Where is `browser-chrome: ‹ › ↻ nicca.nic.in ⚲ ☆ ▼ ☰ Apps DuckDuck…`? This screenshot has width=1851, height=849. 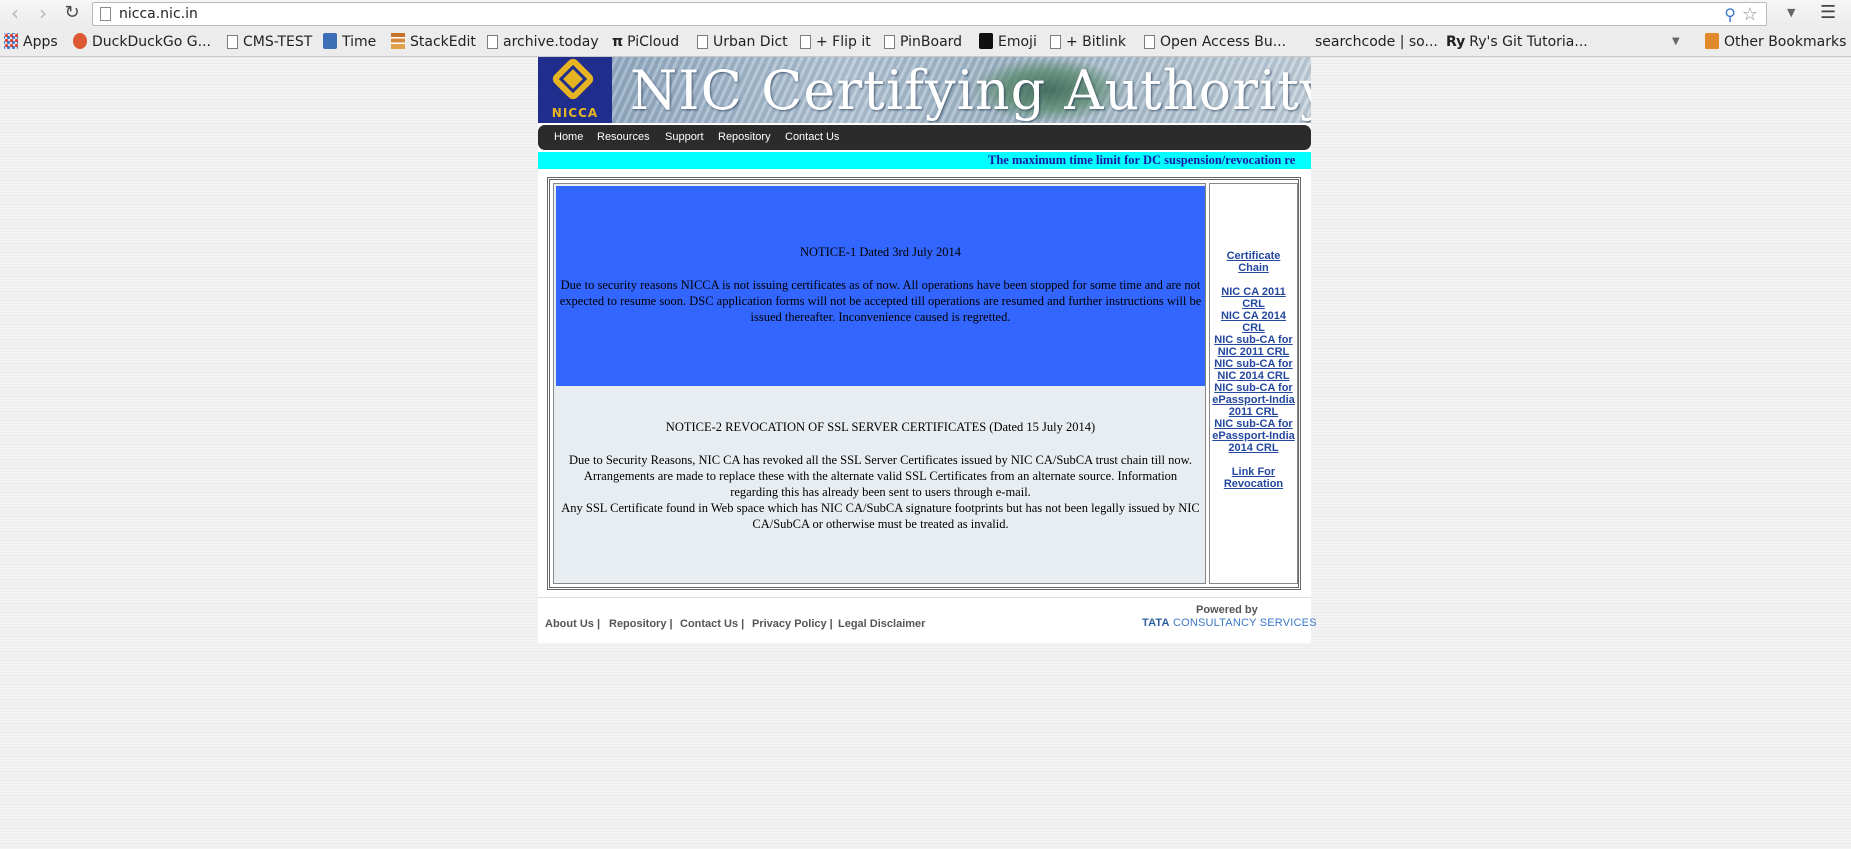
browser-chrome: ‹ › ↻ nicca.nic.in ⚲ ☆ ▼ ☰ Apps DuckDuck… is located at coordinates (925, 28).